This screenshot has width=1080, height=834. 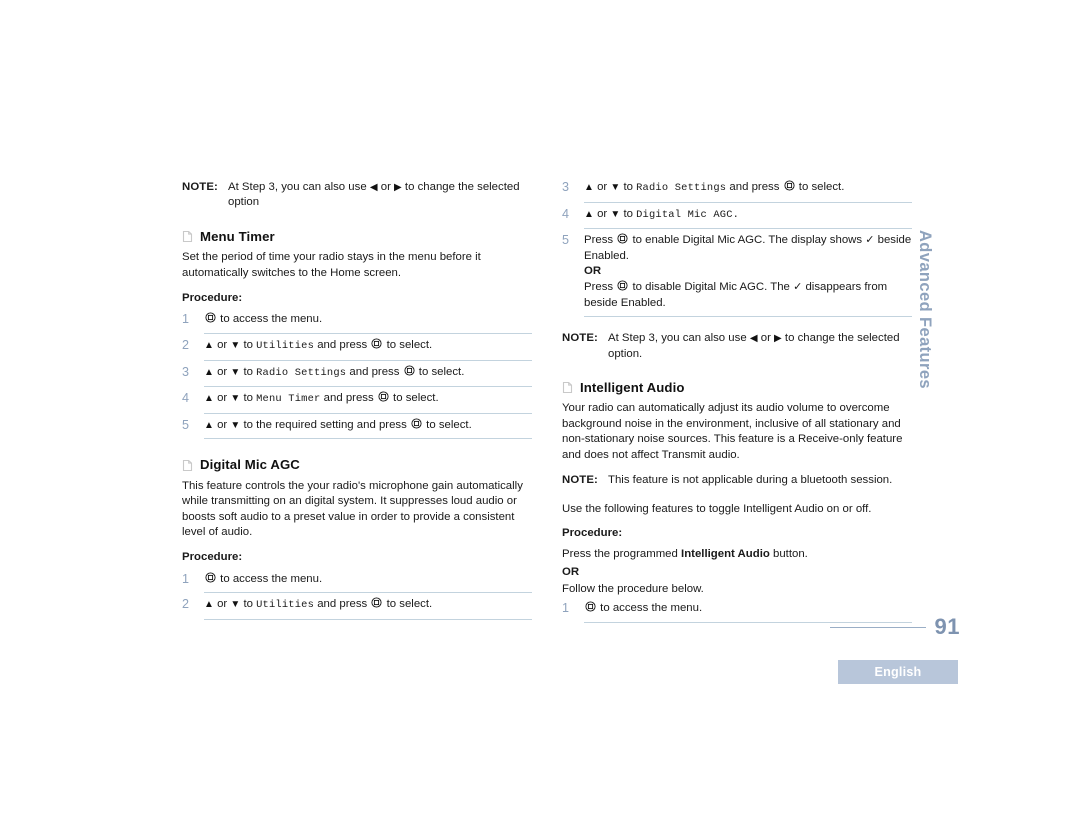 I want to click on step-to: to the required setting and press, so click(x=325, y=424).